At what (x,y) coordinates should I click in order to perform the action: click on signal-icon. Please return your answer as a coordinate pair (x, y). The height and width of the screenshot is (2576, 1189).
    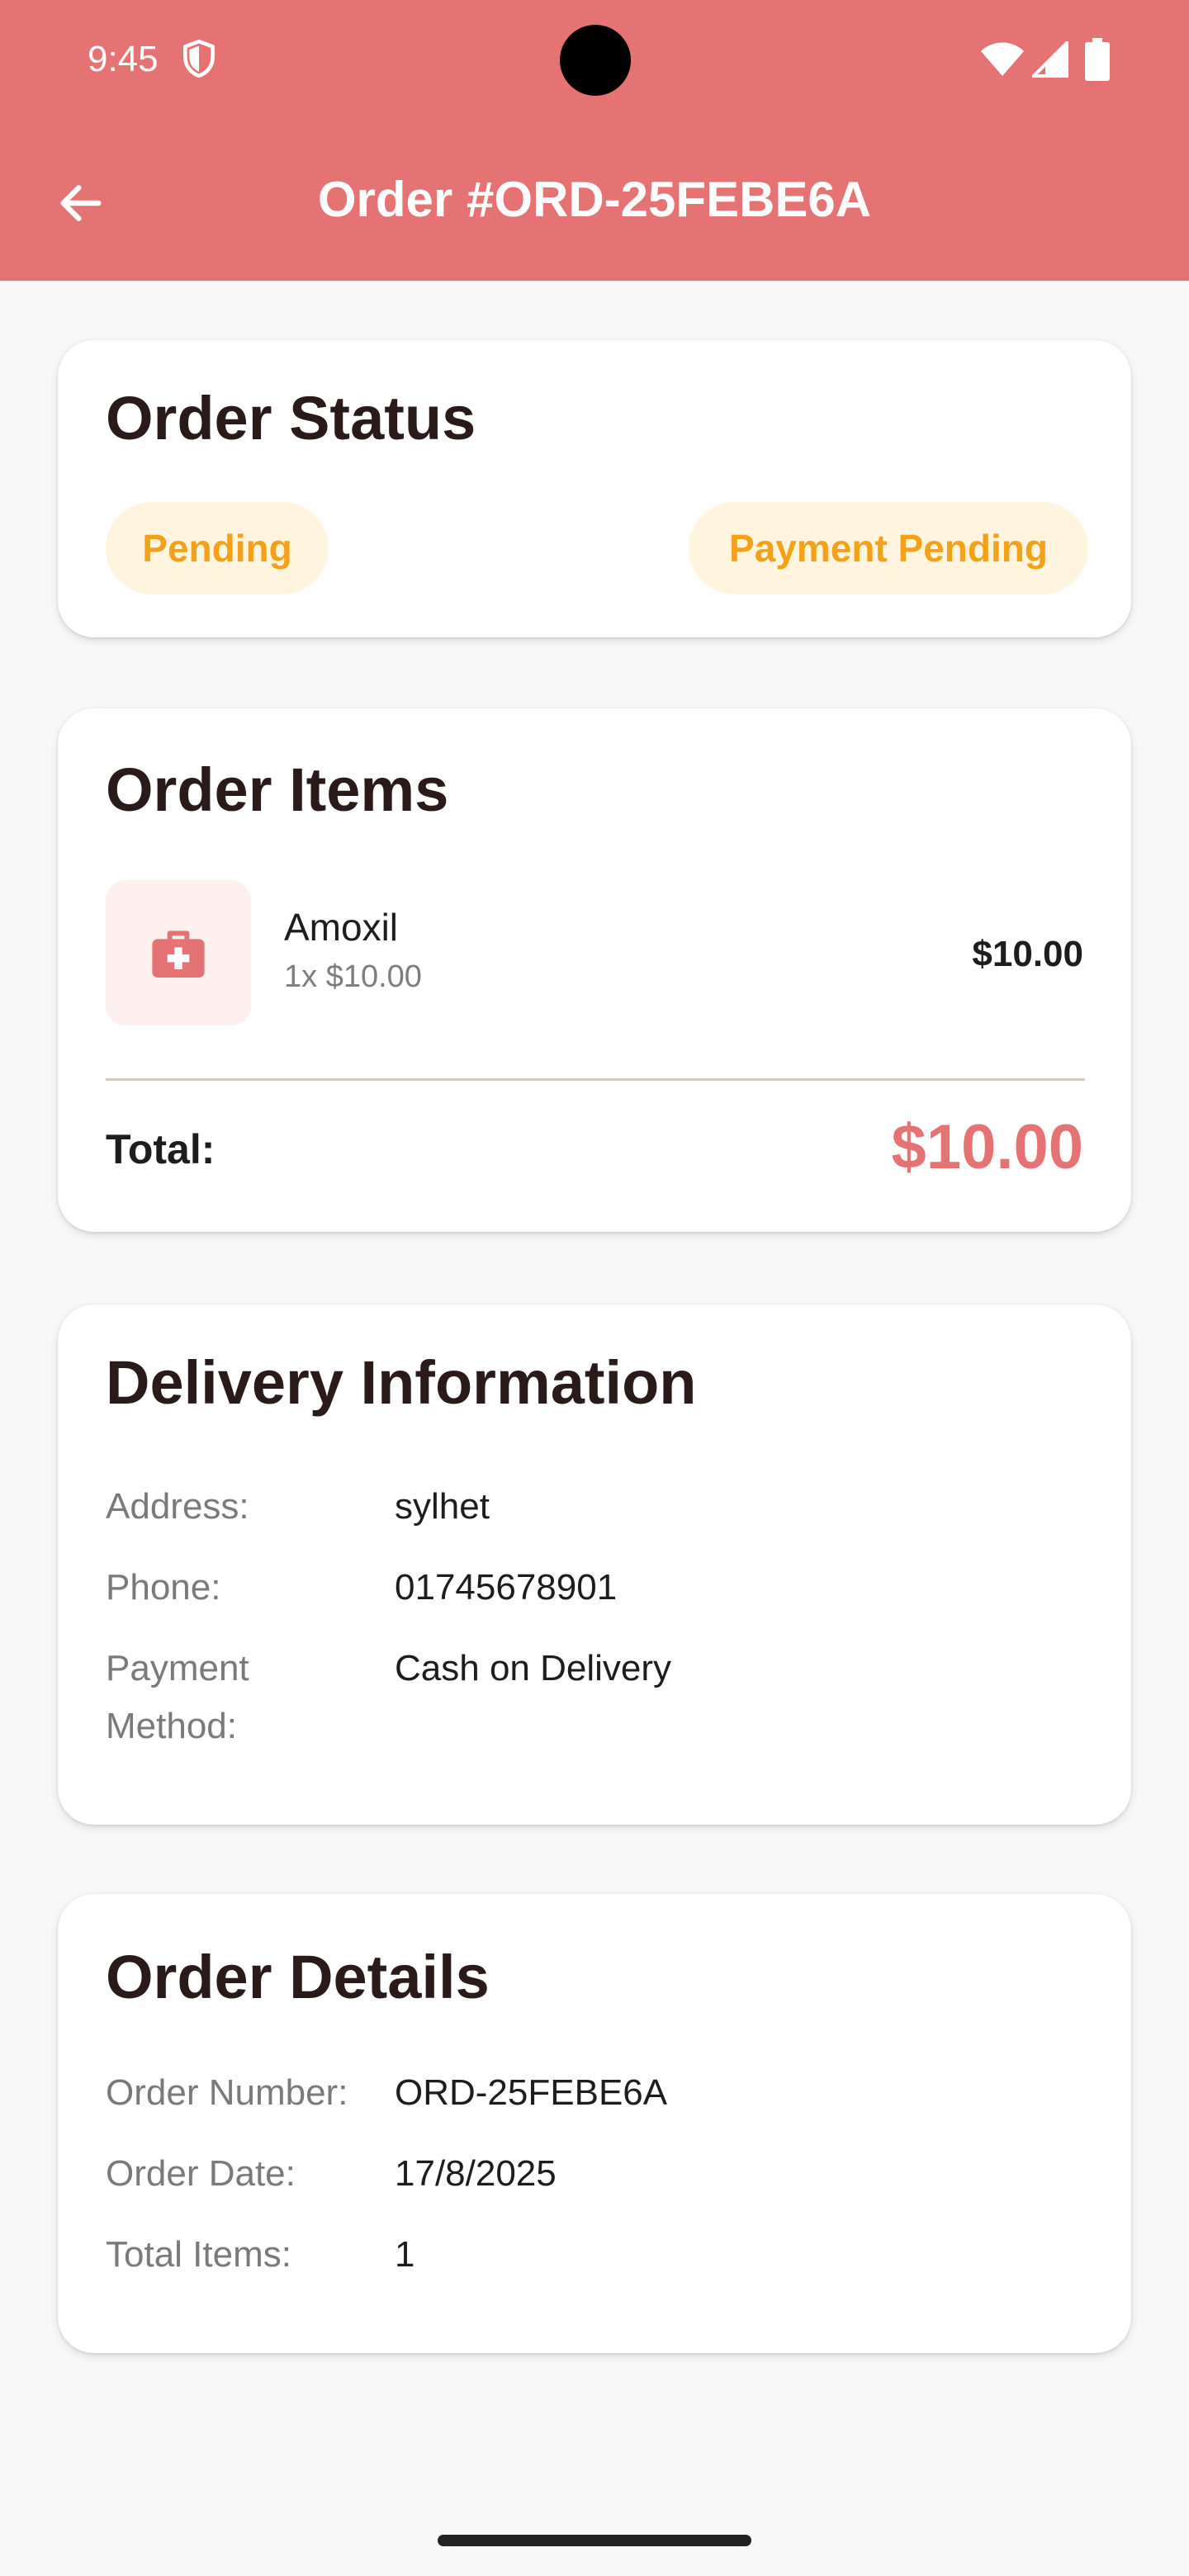
    Looking at the image, I should click on (1050, 59).